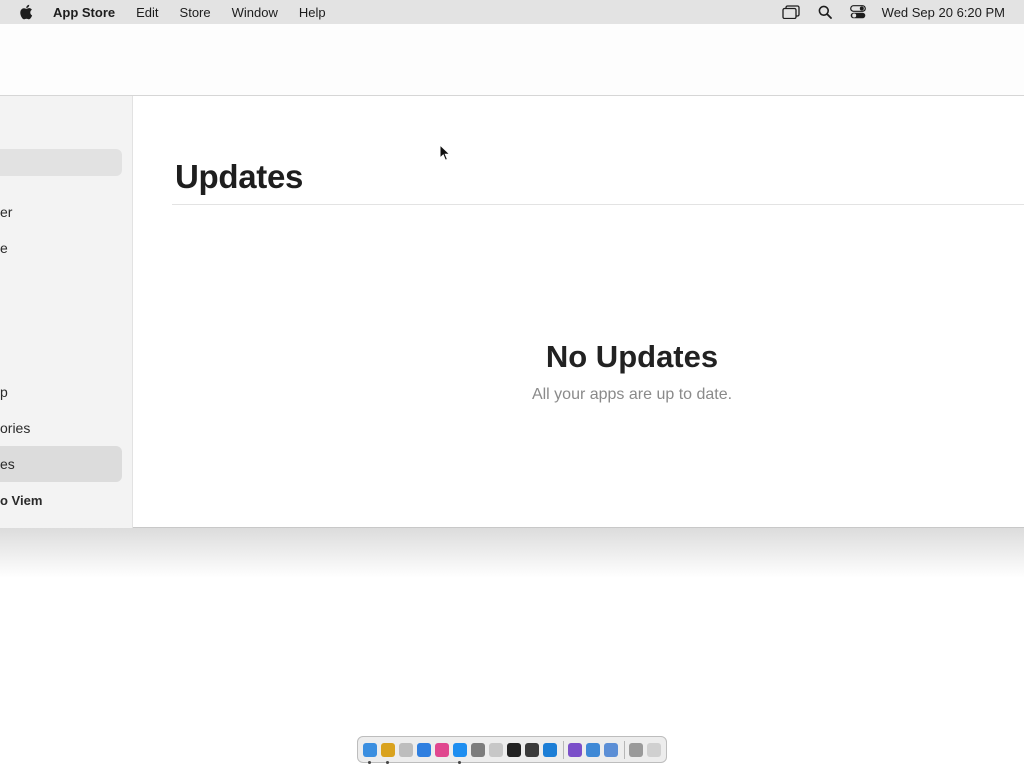  What do you see at coordinates (598, 204) in the screenshot?
I see `title-divider` at bounding box center [598, 204].